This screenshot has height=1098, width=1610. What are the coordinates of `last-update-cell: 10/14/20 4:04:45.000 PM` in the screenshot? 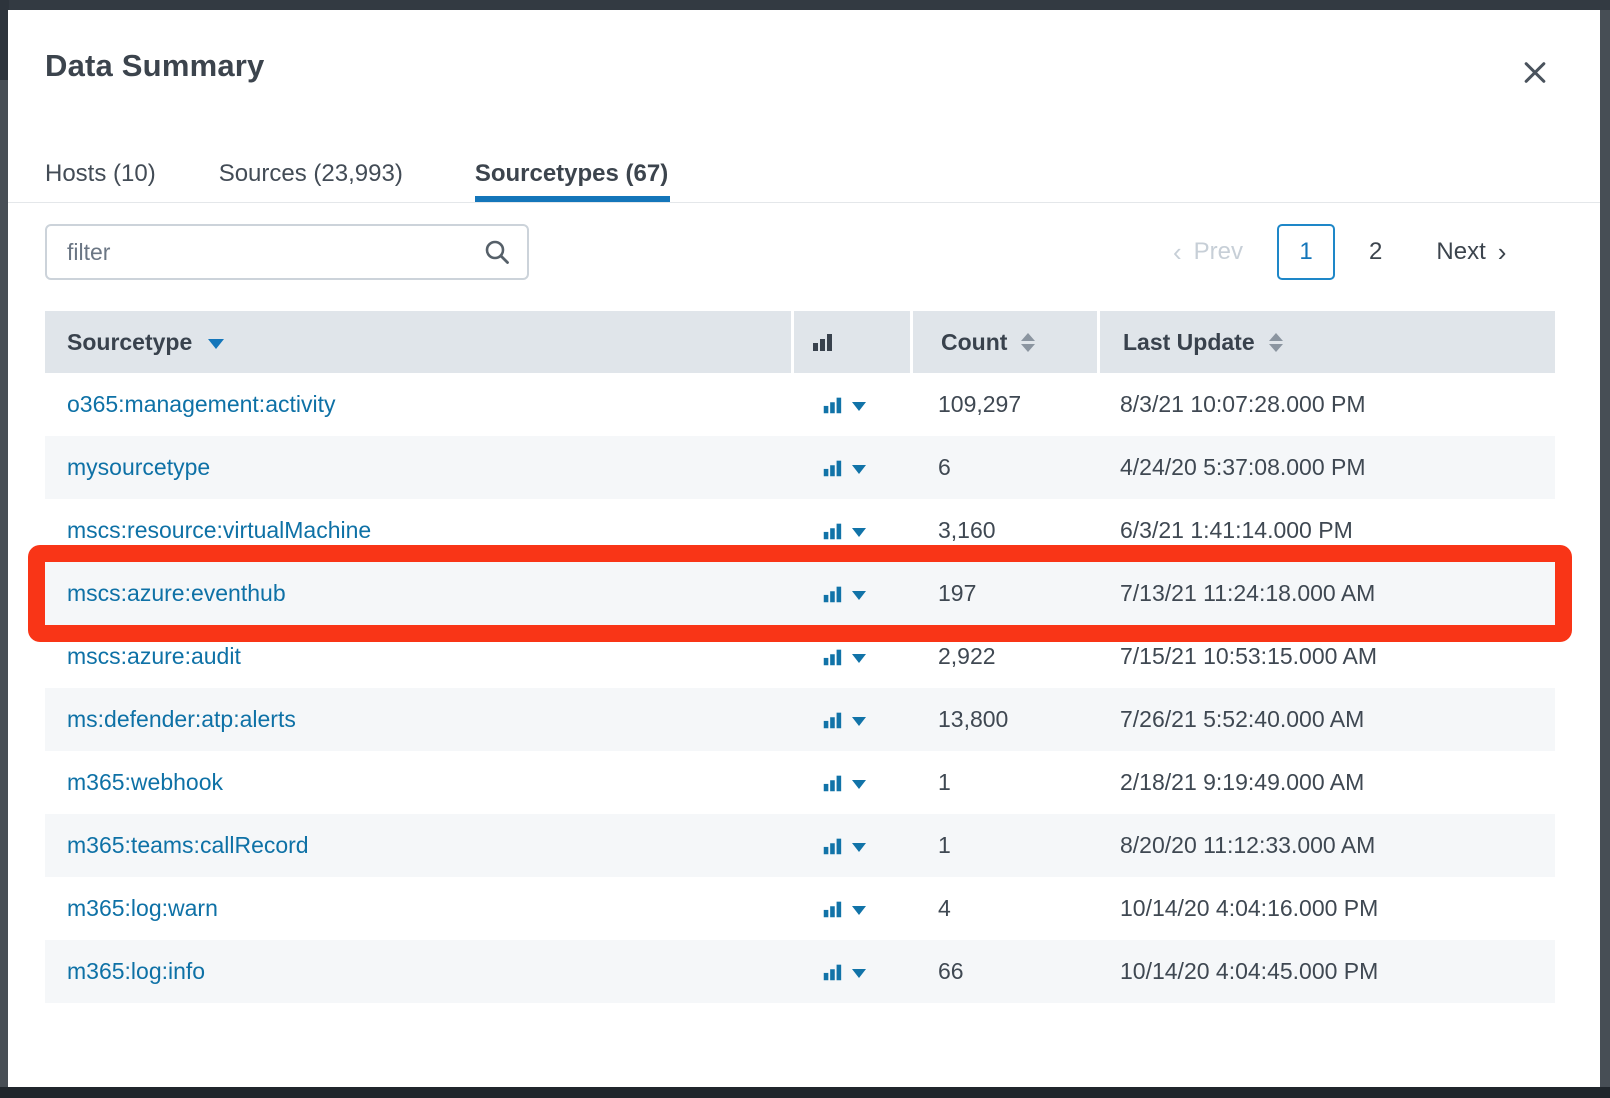 It's located at (1249, 971).